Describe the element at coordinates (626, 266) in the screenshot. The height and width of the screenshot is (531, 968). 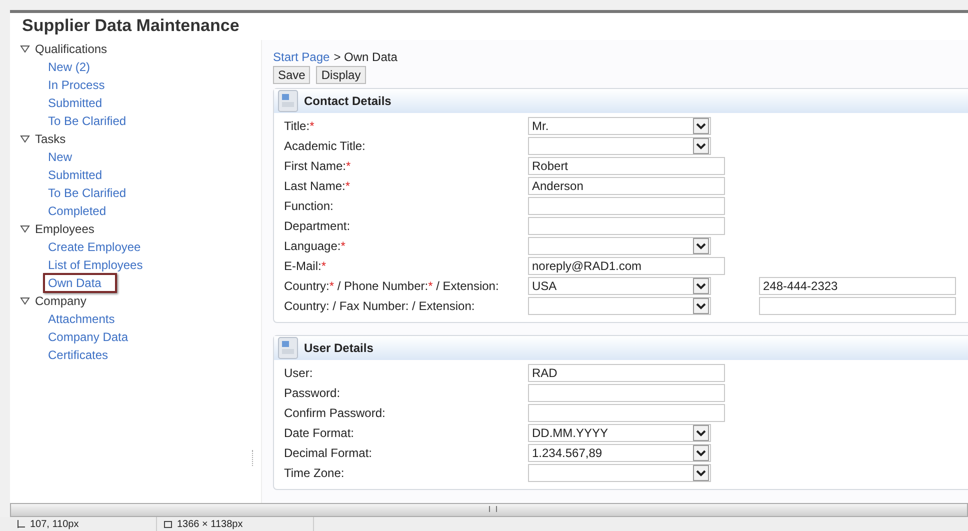
I see `input-field: noreply@RAD1.com` at that location.